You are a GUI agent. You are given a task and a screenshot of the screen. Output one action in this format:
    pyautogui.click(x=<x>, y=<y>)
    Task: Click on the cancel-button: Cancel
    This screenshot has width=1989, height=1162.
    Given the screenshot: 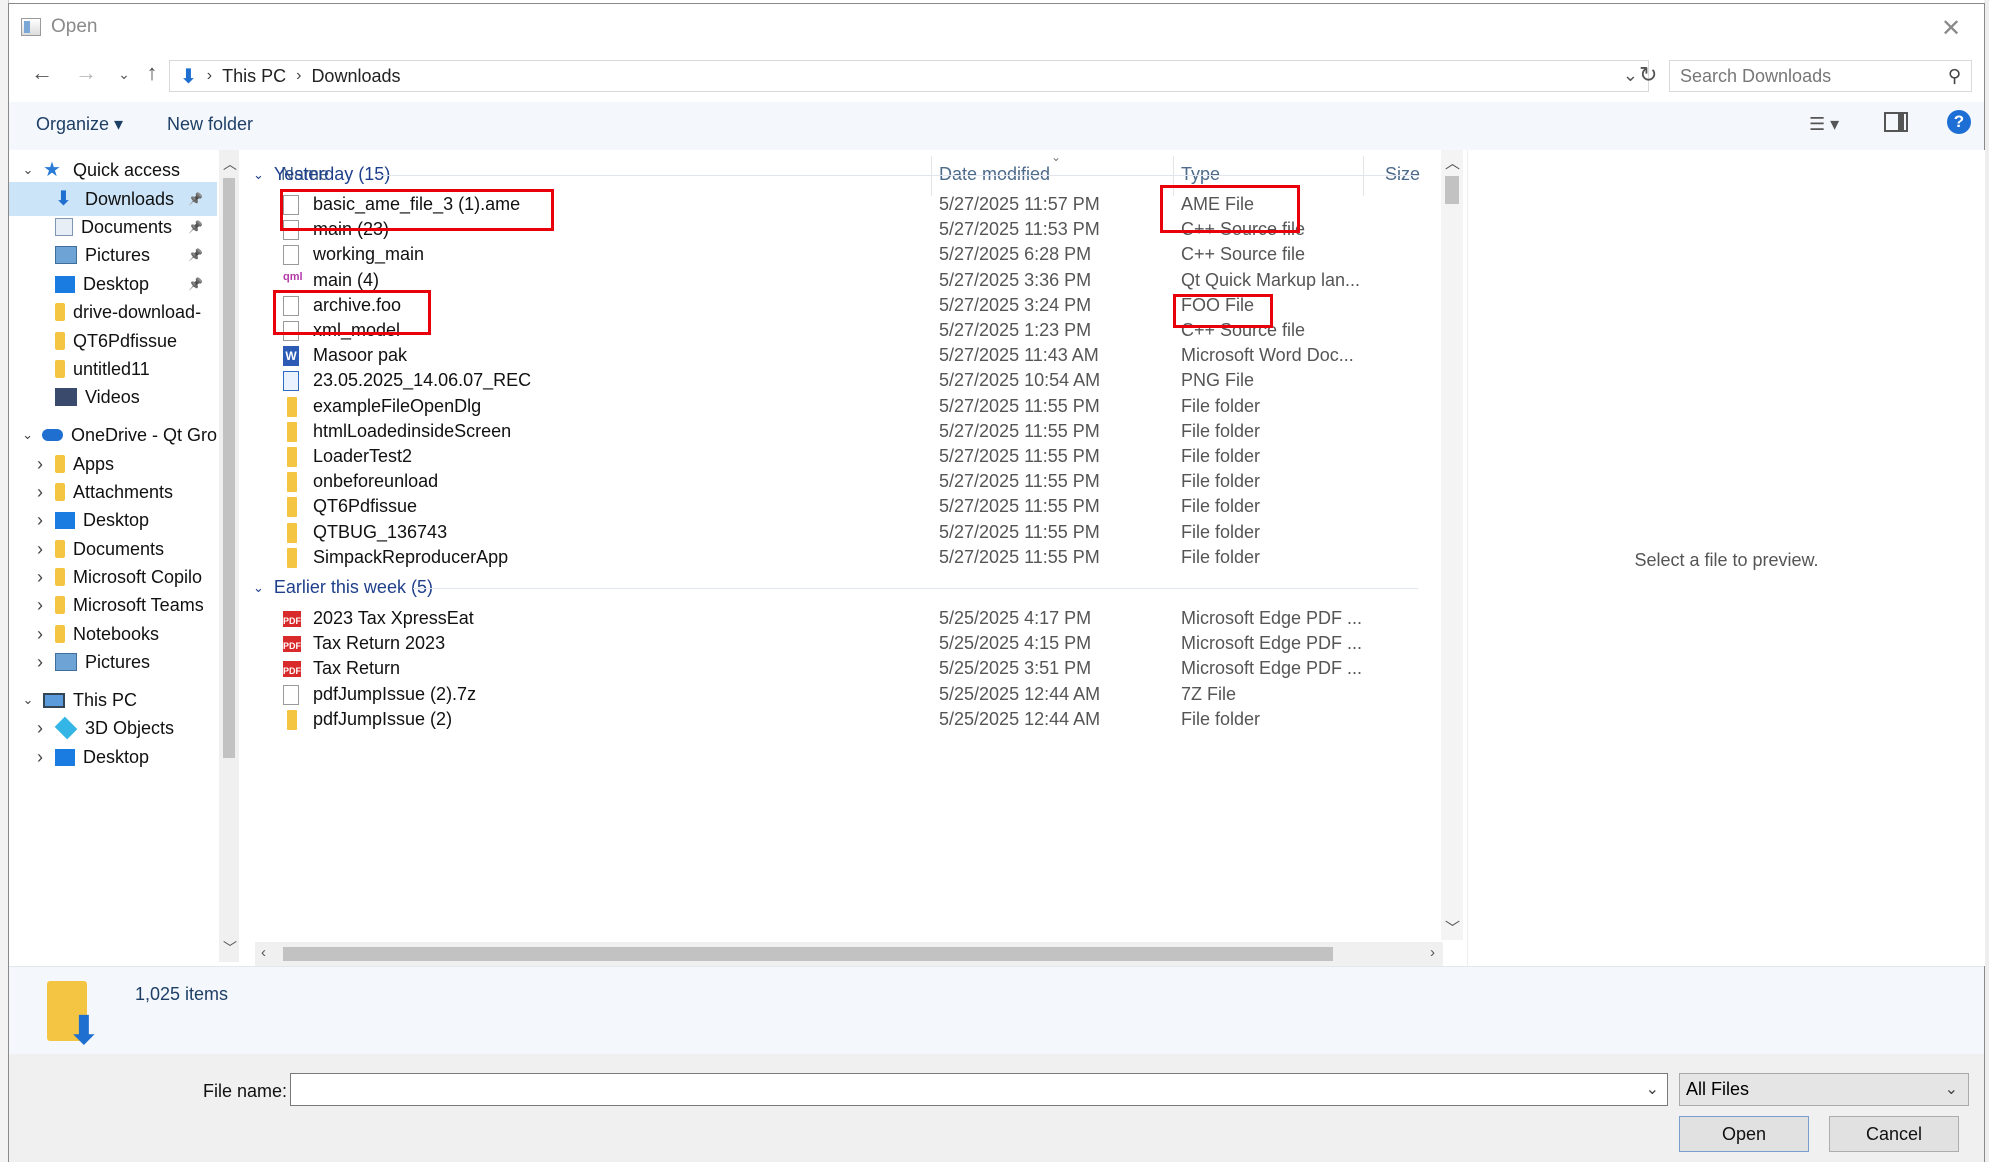 What is the action you would take?
    pyautogui.click(x=1894, y=1134)
    